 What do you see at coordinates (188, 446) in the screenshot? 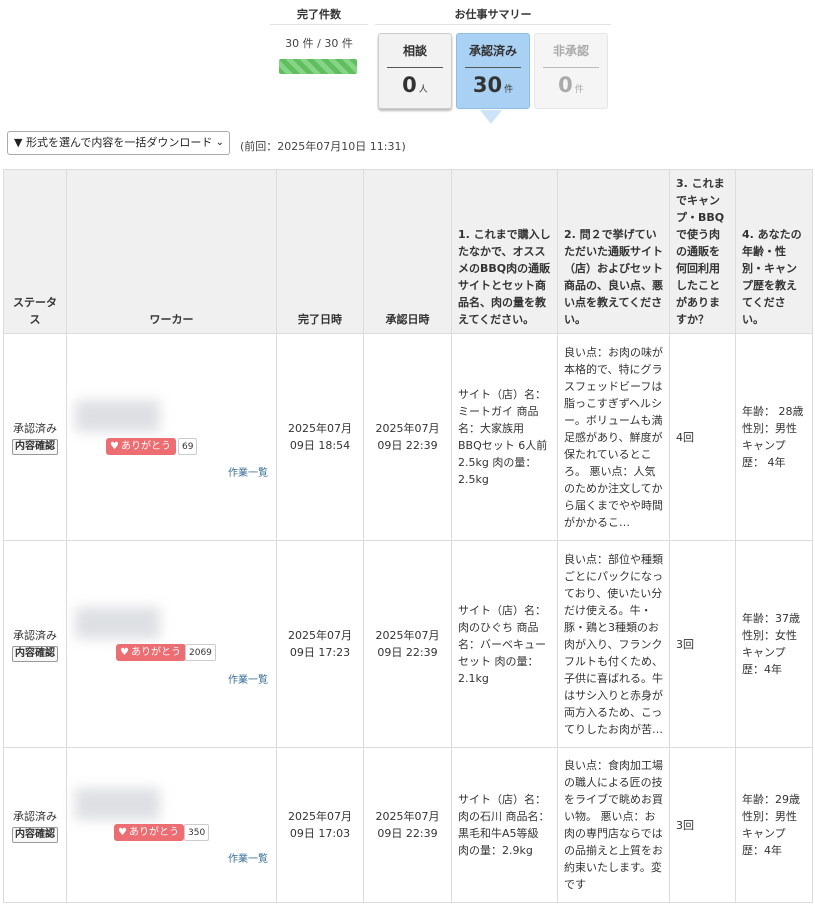
I see `thanks-count: 69` at bounding box center [188, 446].